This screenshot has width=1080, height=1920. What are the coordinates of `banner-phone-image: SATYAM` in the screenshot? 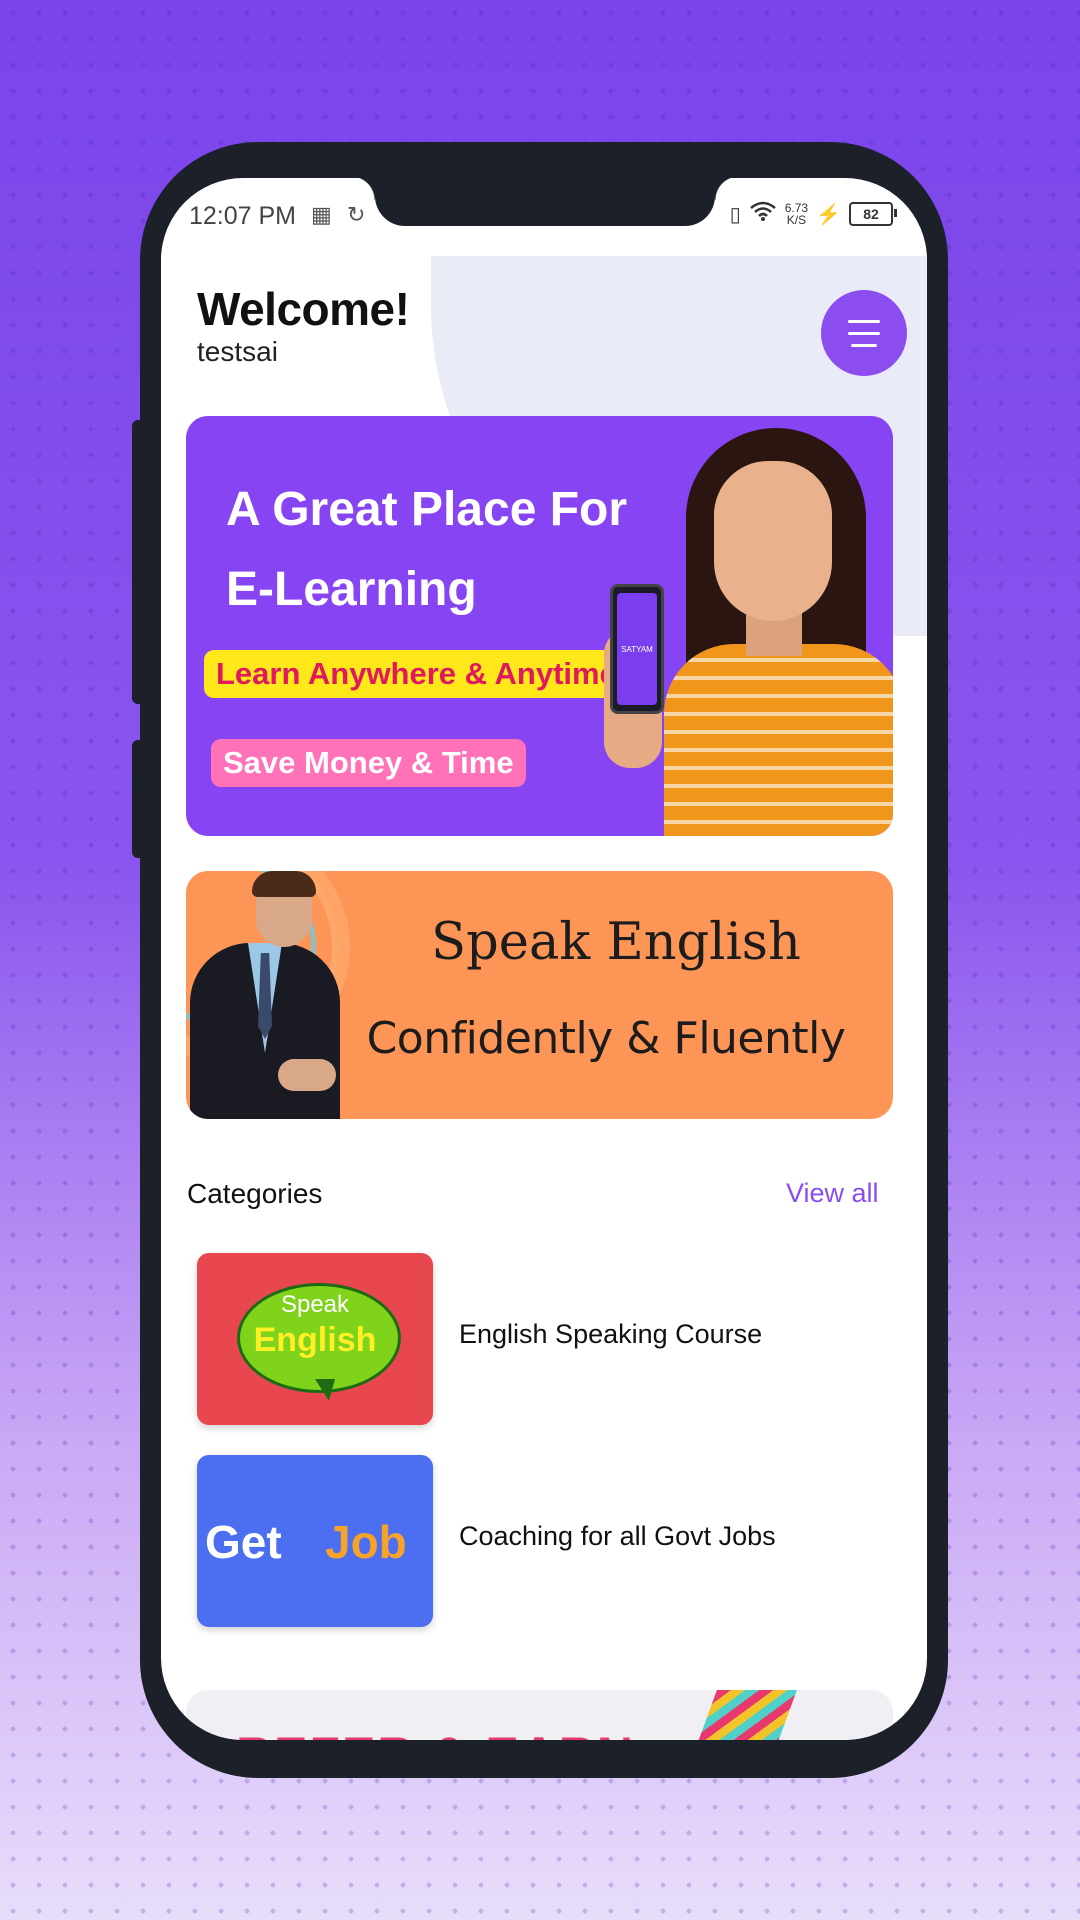 It's located at (637, 649).